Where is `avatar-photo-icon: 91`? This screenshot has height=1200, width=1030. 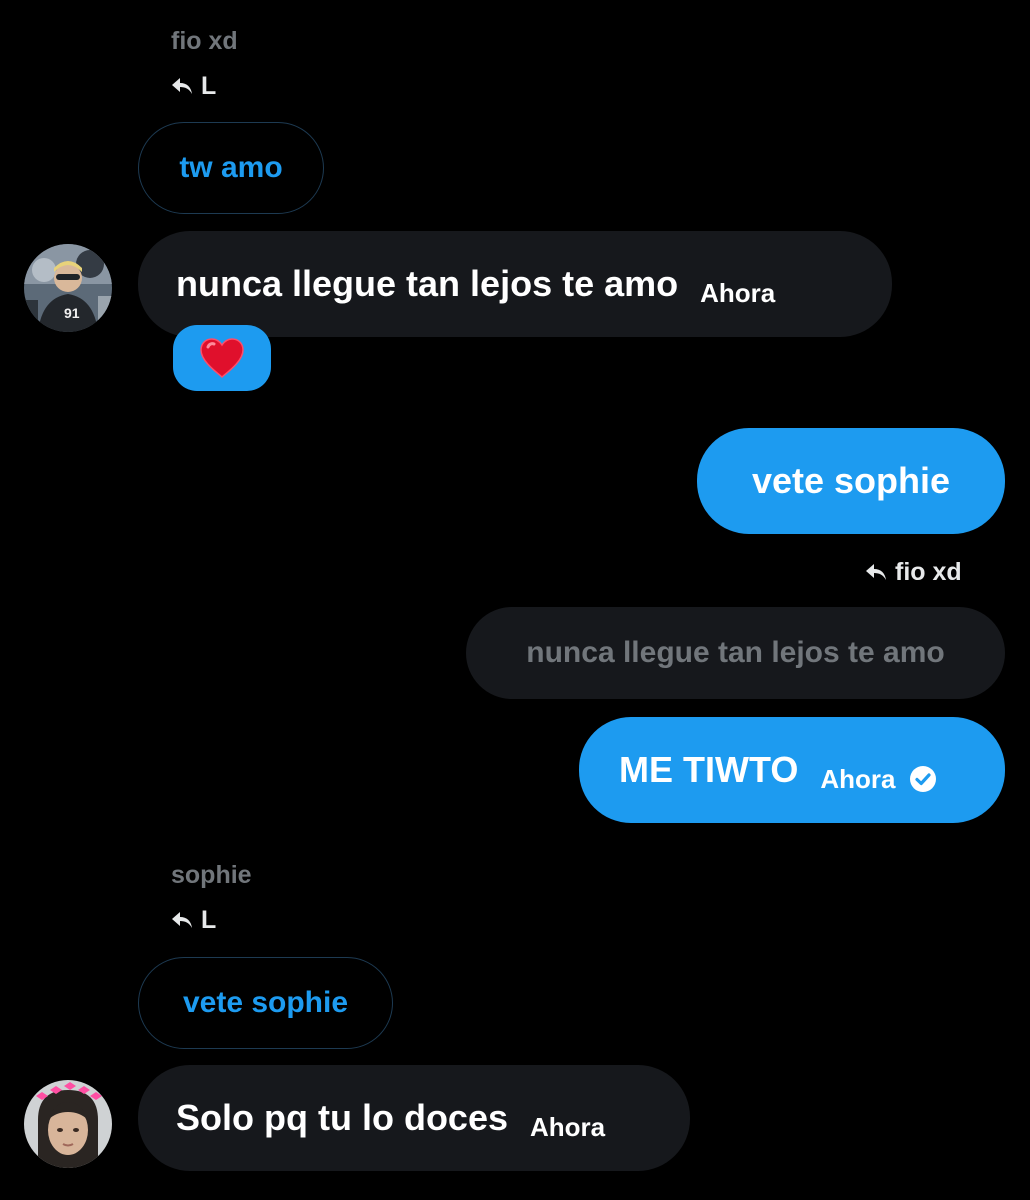 avatar-photo-icon: 91 is located at coordinates (68, 288).